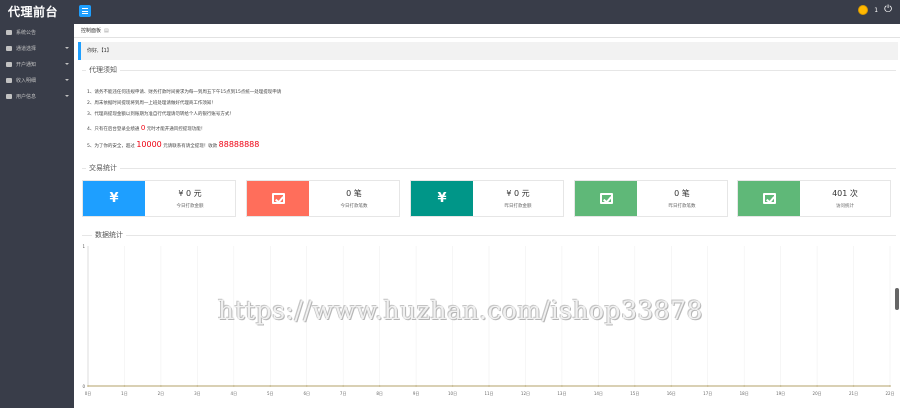 Image resolution: width=900 pixels, height=408 pixels. Describe the element at coordinates (561, 393) in the screenshot. I see `x-tick-label: 13日` at that location.